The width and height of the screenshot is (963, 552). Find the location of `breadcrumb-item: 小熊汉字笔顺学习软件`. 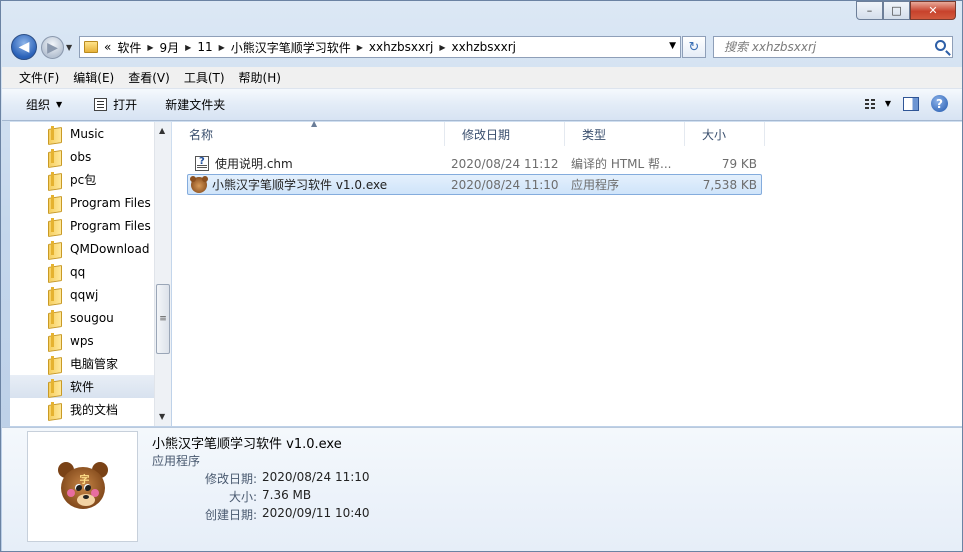

breadcrumb-item: 小熊汉字笔顺学习软件 is located at coordinates (291, 47).